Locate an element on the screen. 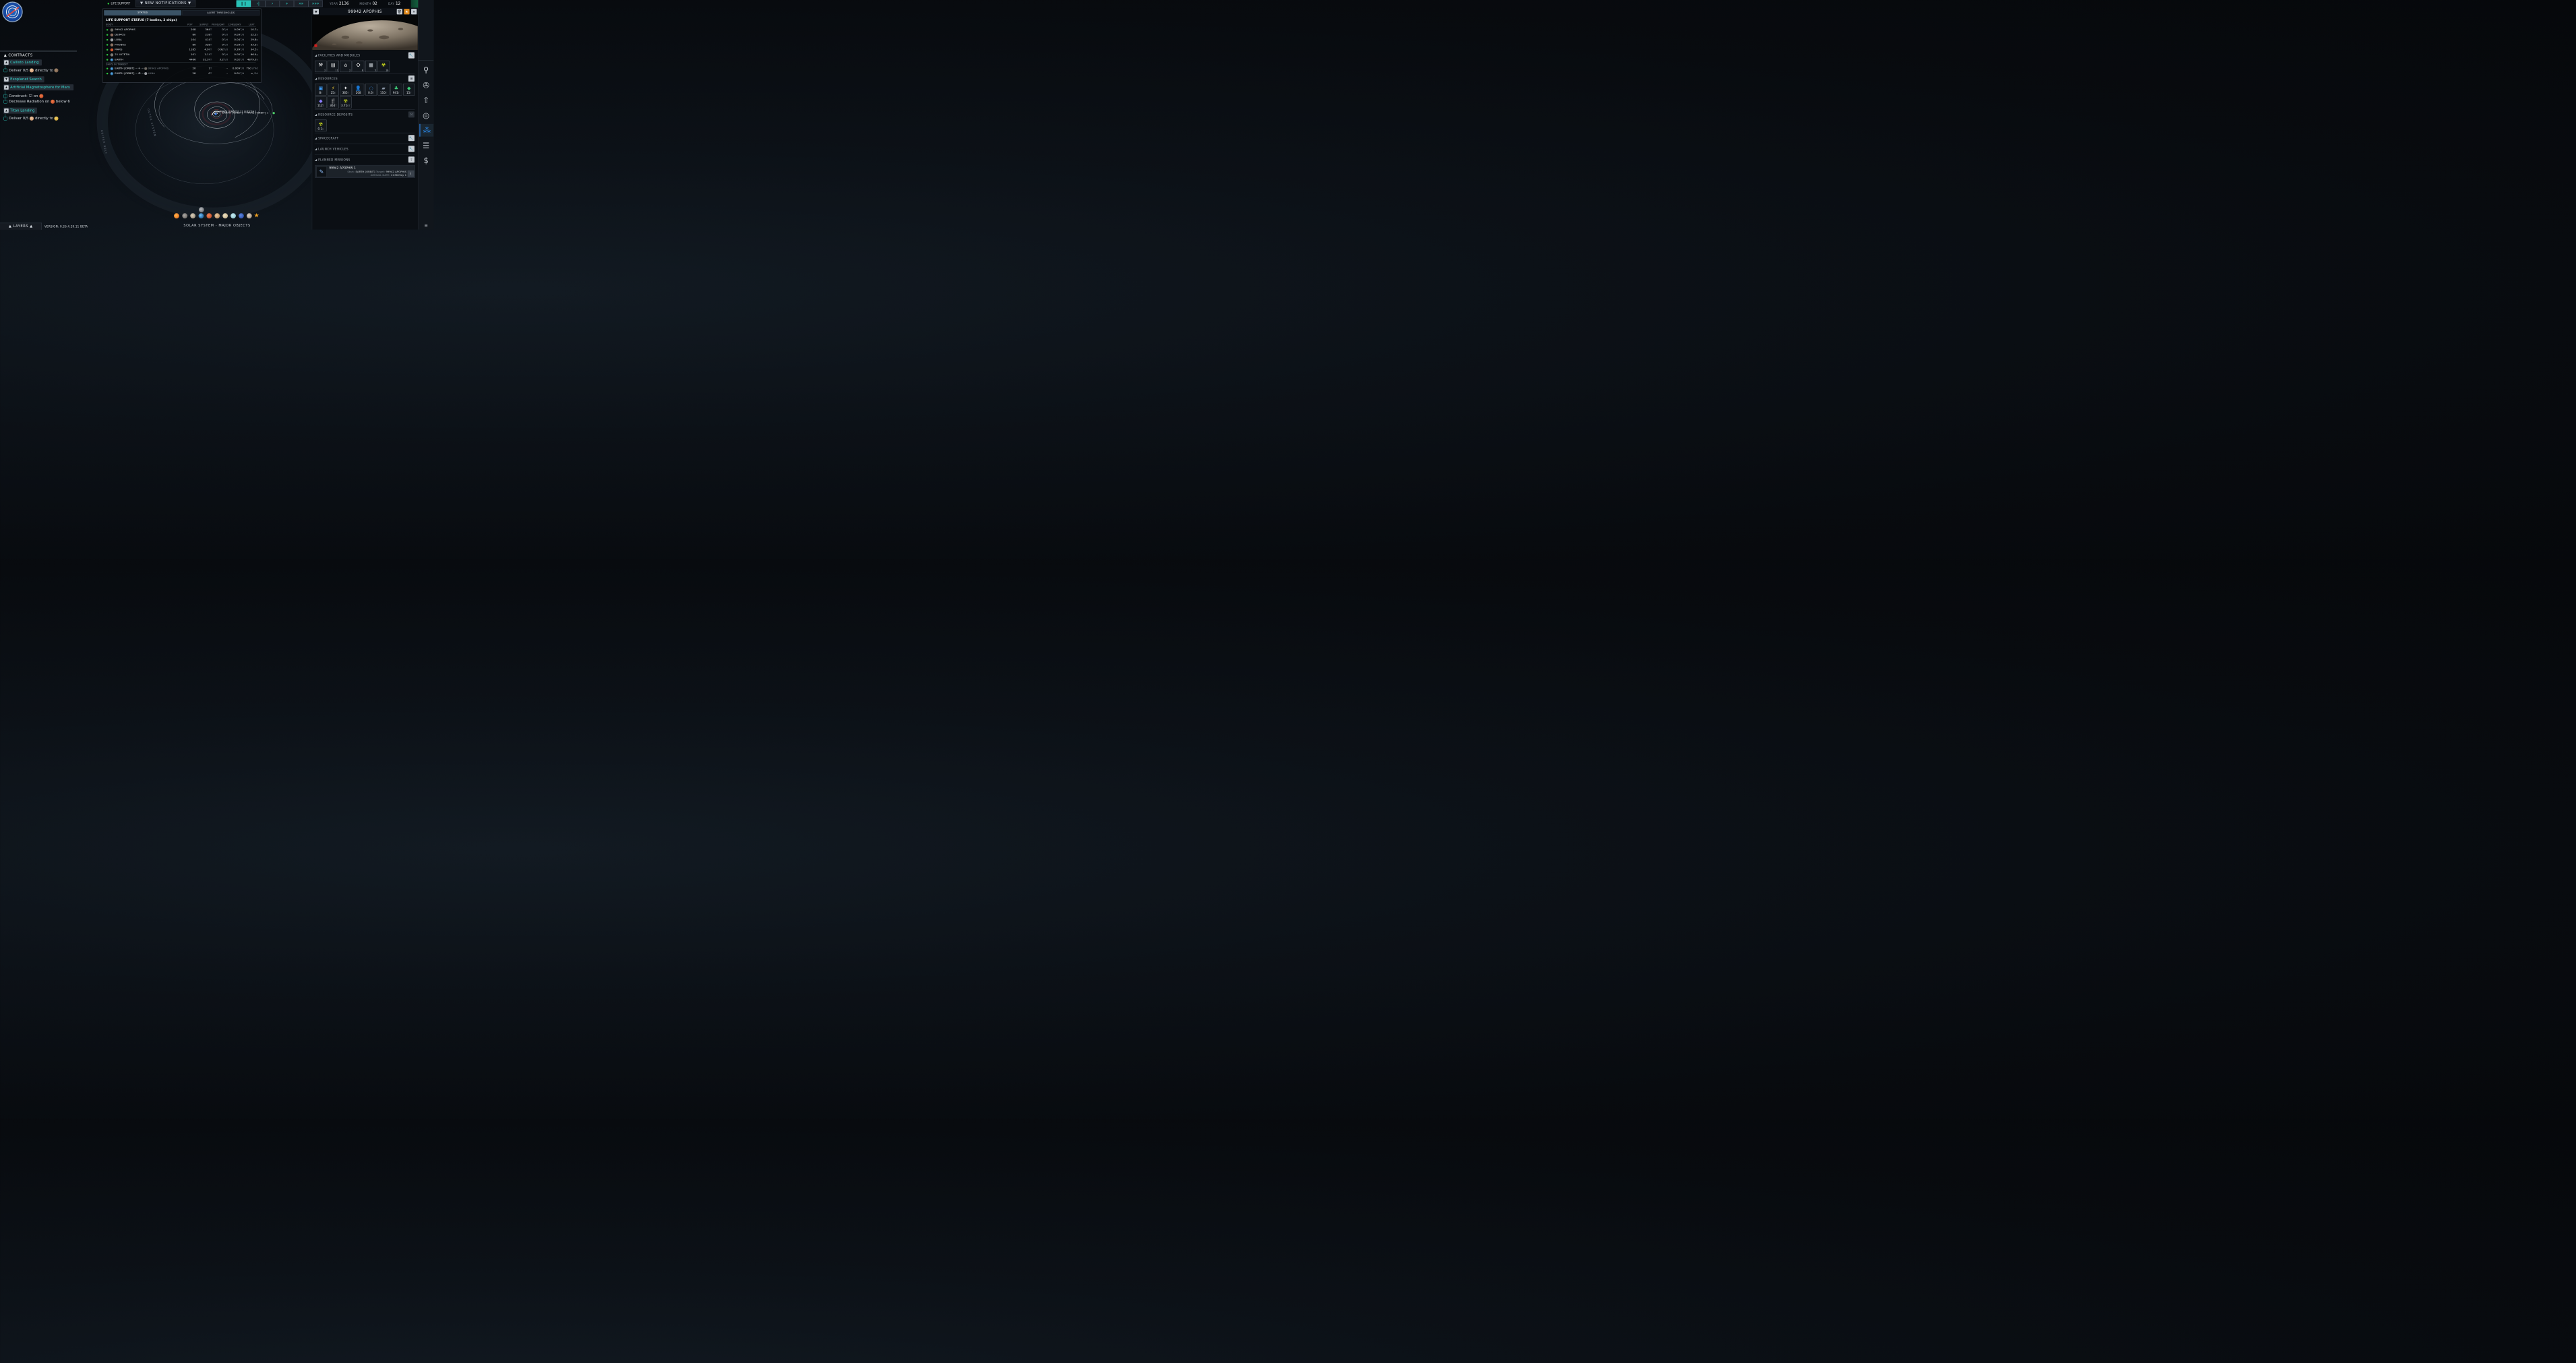  section-planned-missions: ◢ PLANNED MISSIONS is located at coordinates (333, 160).